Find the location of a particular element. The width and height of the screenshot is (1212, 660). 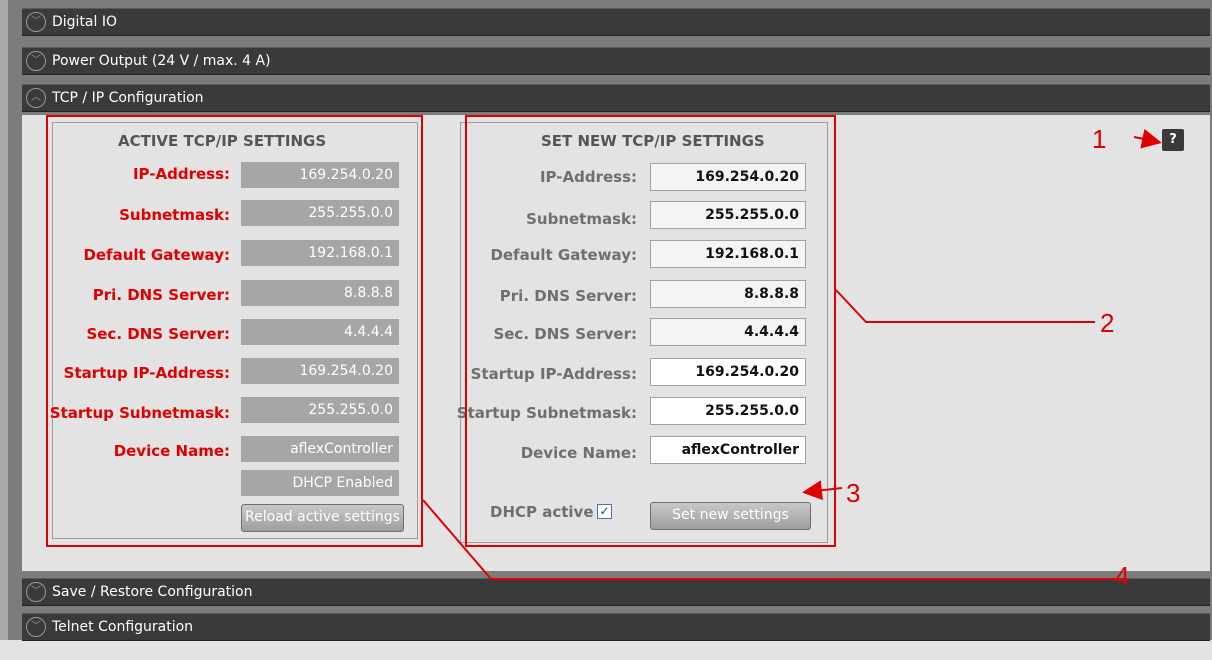

callout-2-line is located at coordinates (965, 306).